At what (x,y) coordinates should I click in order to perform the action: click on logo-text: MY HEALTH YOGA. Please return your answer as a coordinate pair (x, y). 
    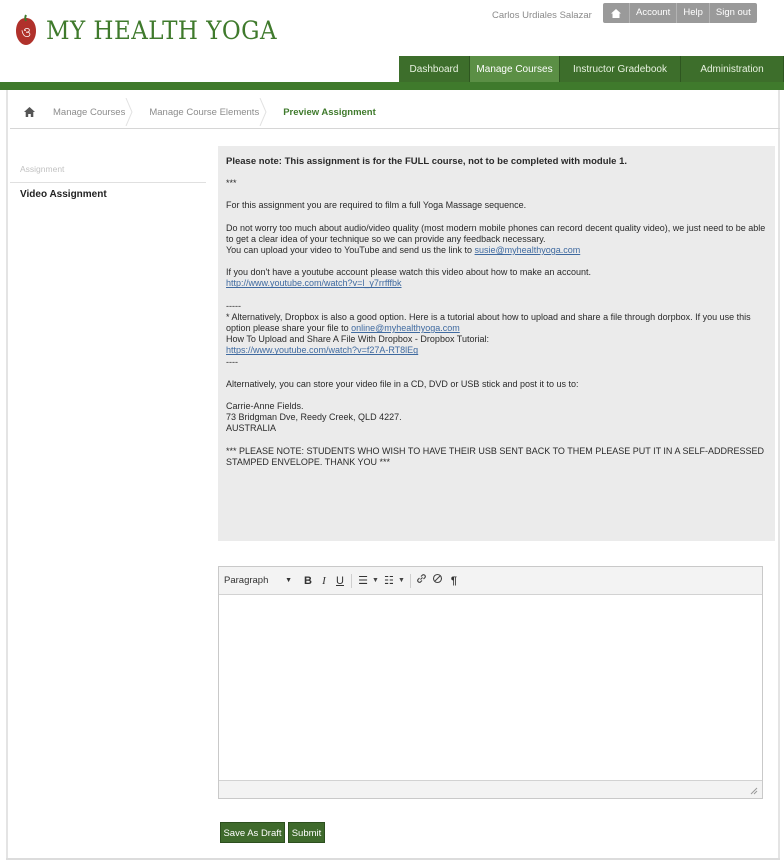
    Looking at the image, I should click on (162, 30).